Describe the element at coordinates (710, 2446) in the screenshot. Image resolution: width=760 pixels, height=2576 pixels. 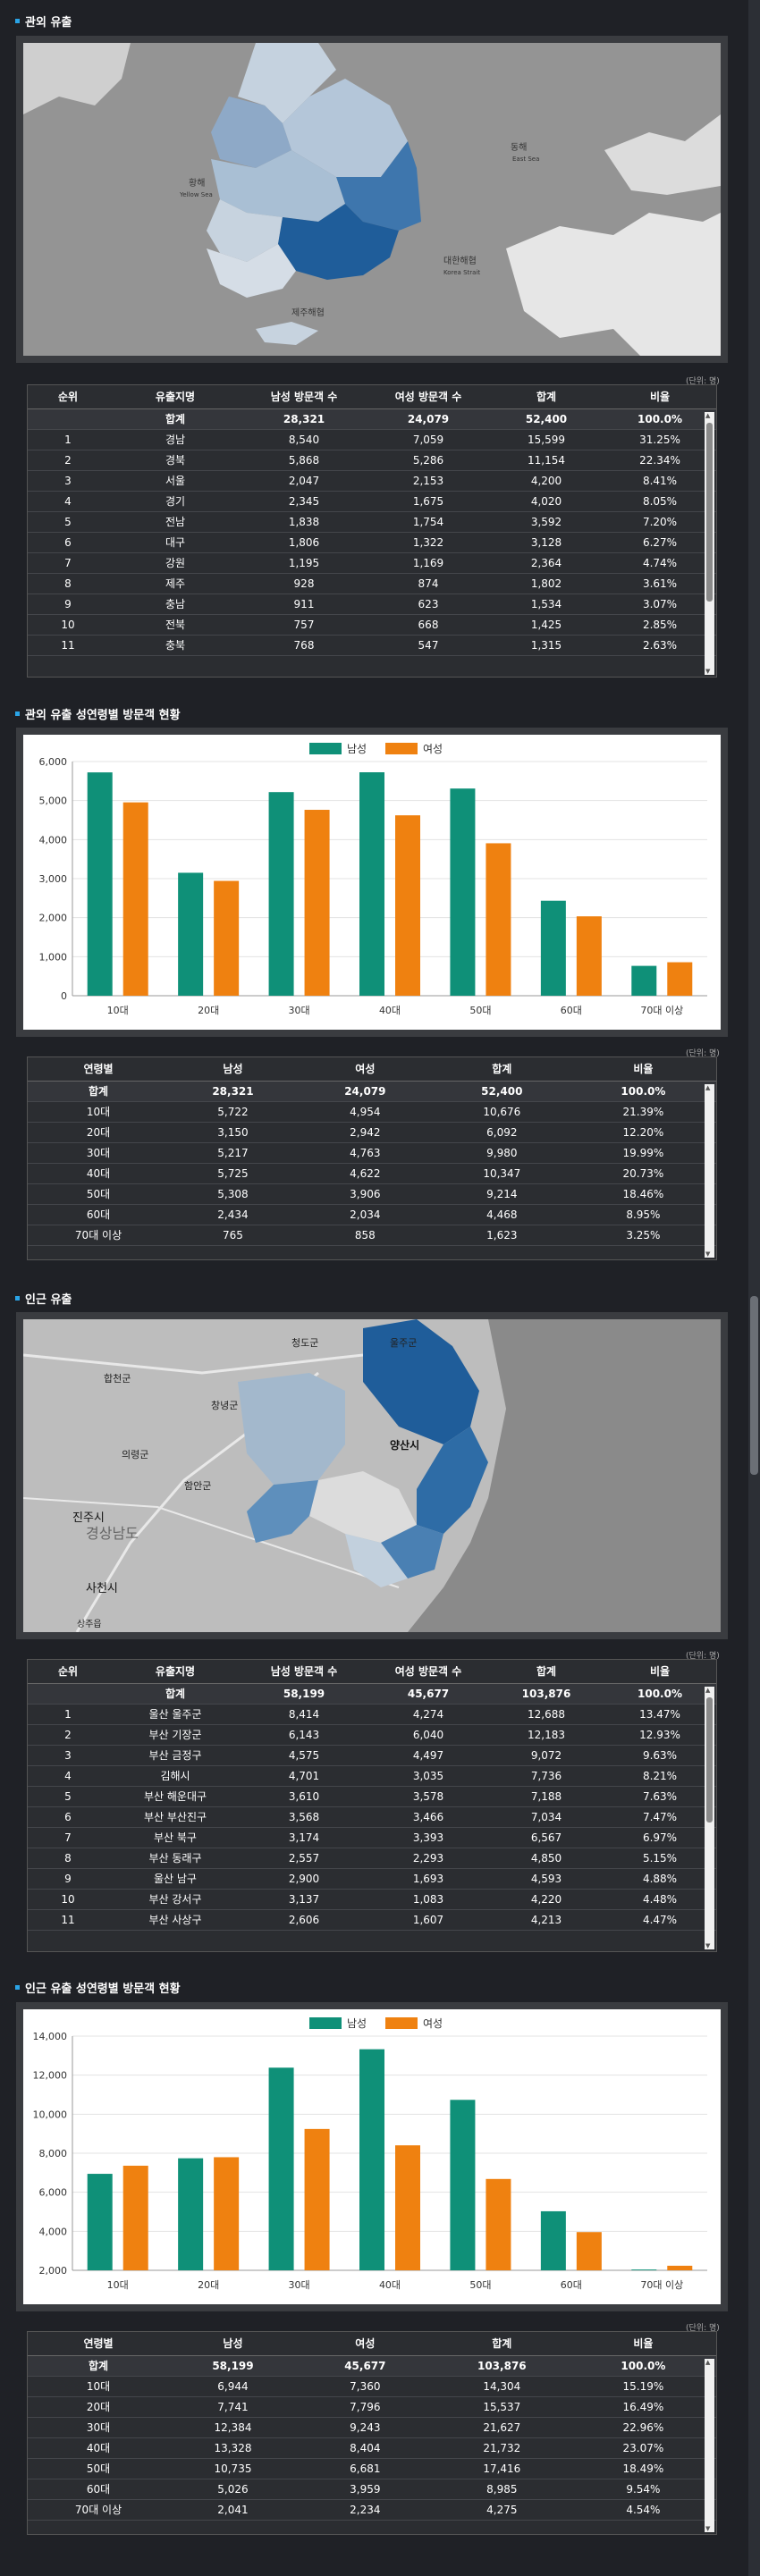
I see `near-age-table-scrollbar: ▲ ▼` at that location.